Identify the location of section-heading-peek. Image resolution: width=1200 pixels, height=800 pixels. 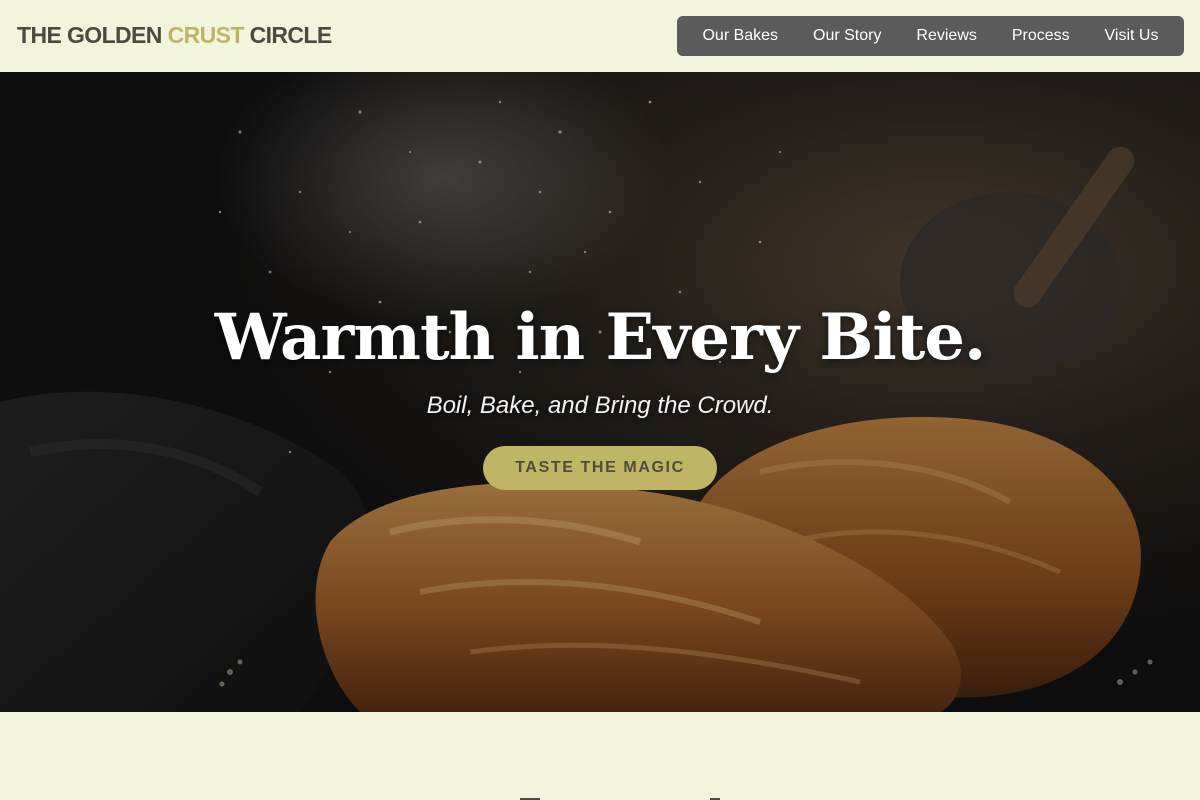
(620, 799).